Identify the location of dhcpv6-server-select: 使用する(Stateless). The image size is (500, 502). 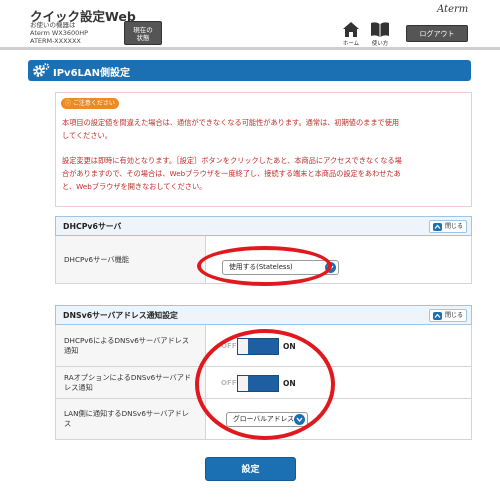
(280, 267).